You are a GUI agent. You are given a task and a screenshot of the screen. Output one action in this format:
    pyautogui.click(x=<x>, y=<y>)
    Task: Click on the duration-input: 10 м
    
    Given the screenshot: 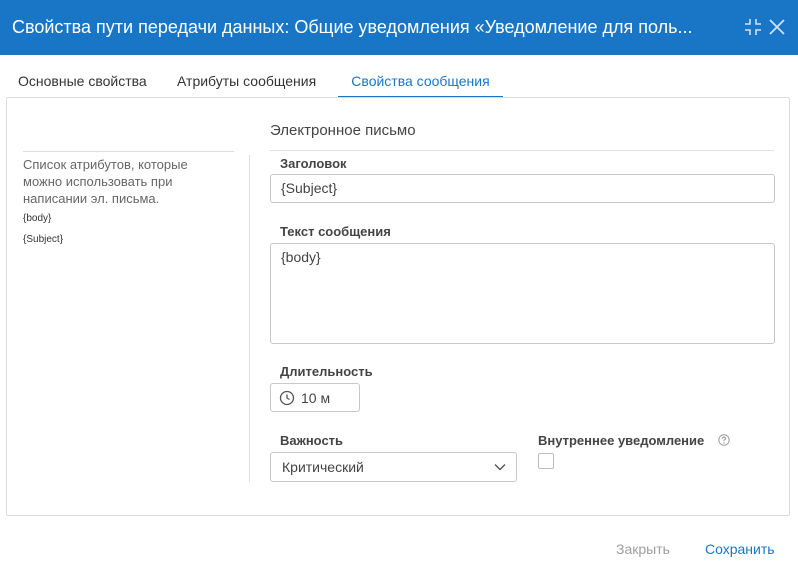 What is the action you would take?
    pyautogui.click(x=315, y=397)
    